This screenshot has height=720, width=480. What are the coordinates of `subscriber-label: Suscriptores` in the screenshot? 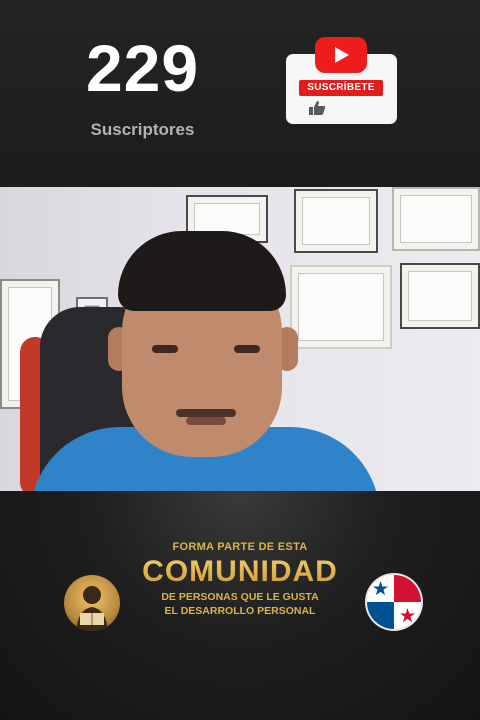 It's located at (142, 129).